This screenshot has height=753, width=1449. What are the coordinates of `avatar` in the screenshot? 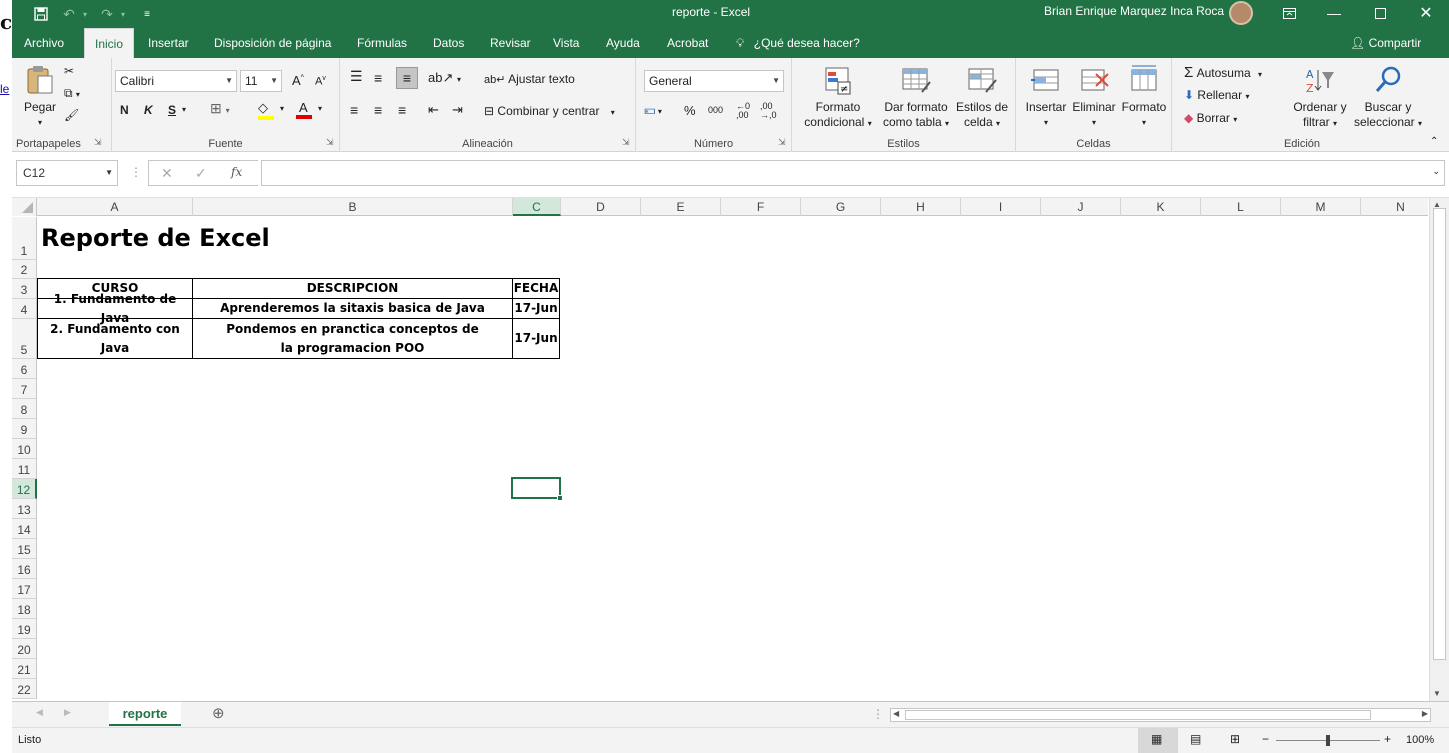 It's located at (1241, 13).